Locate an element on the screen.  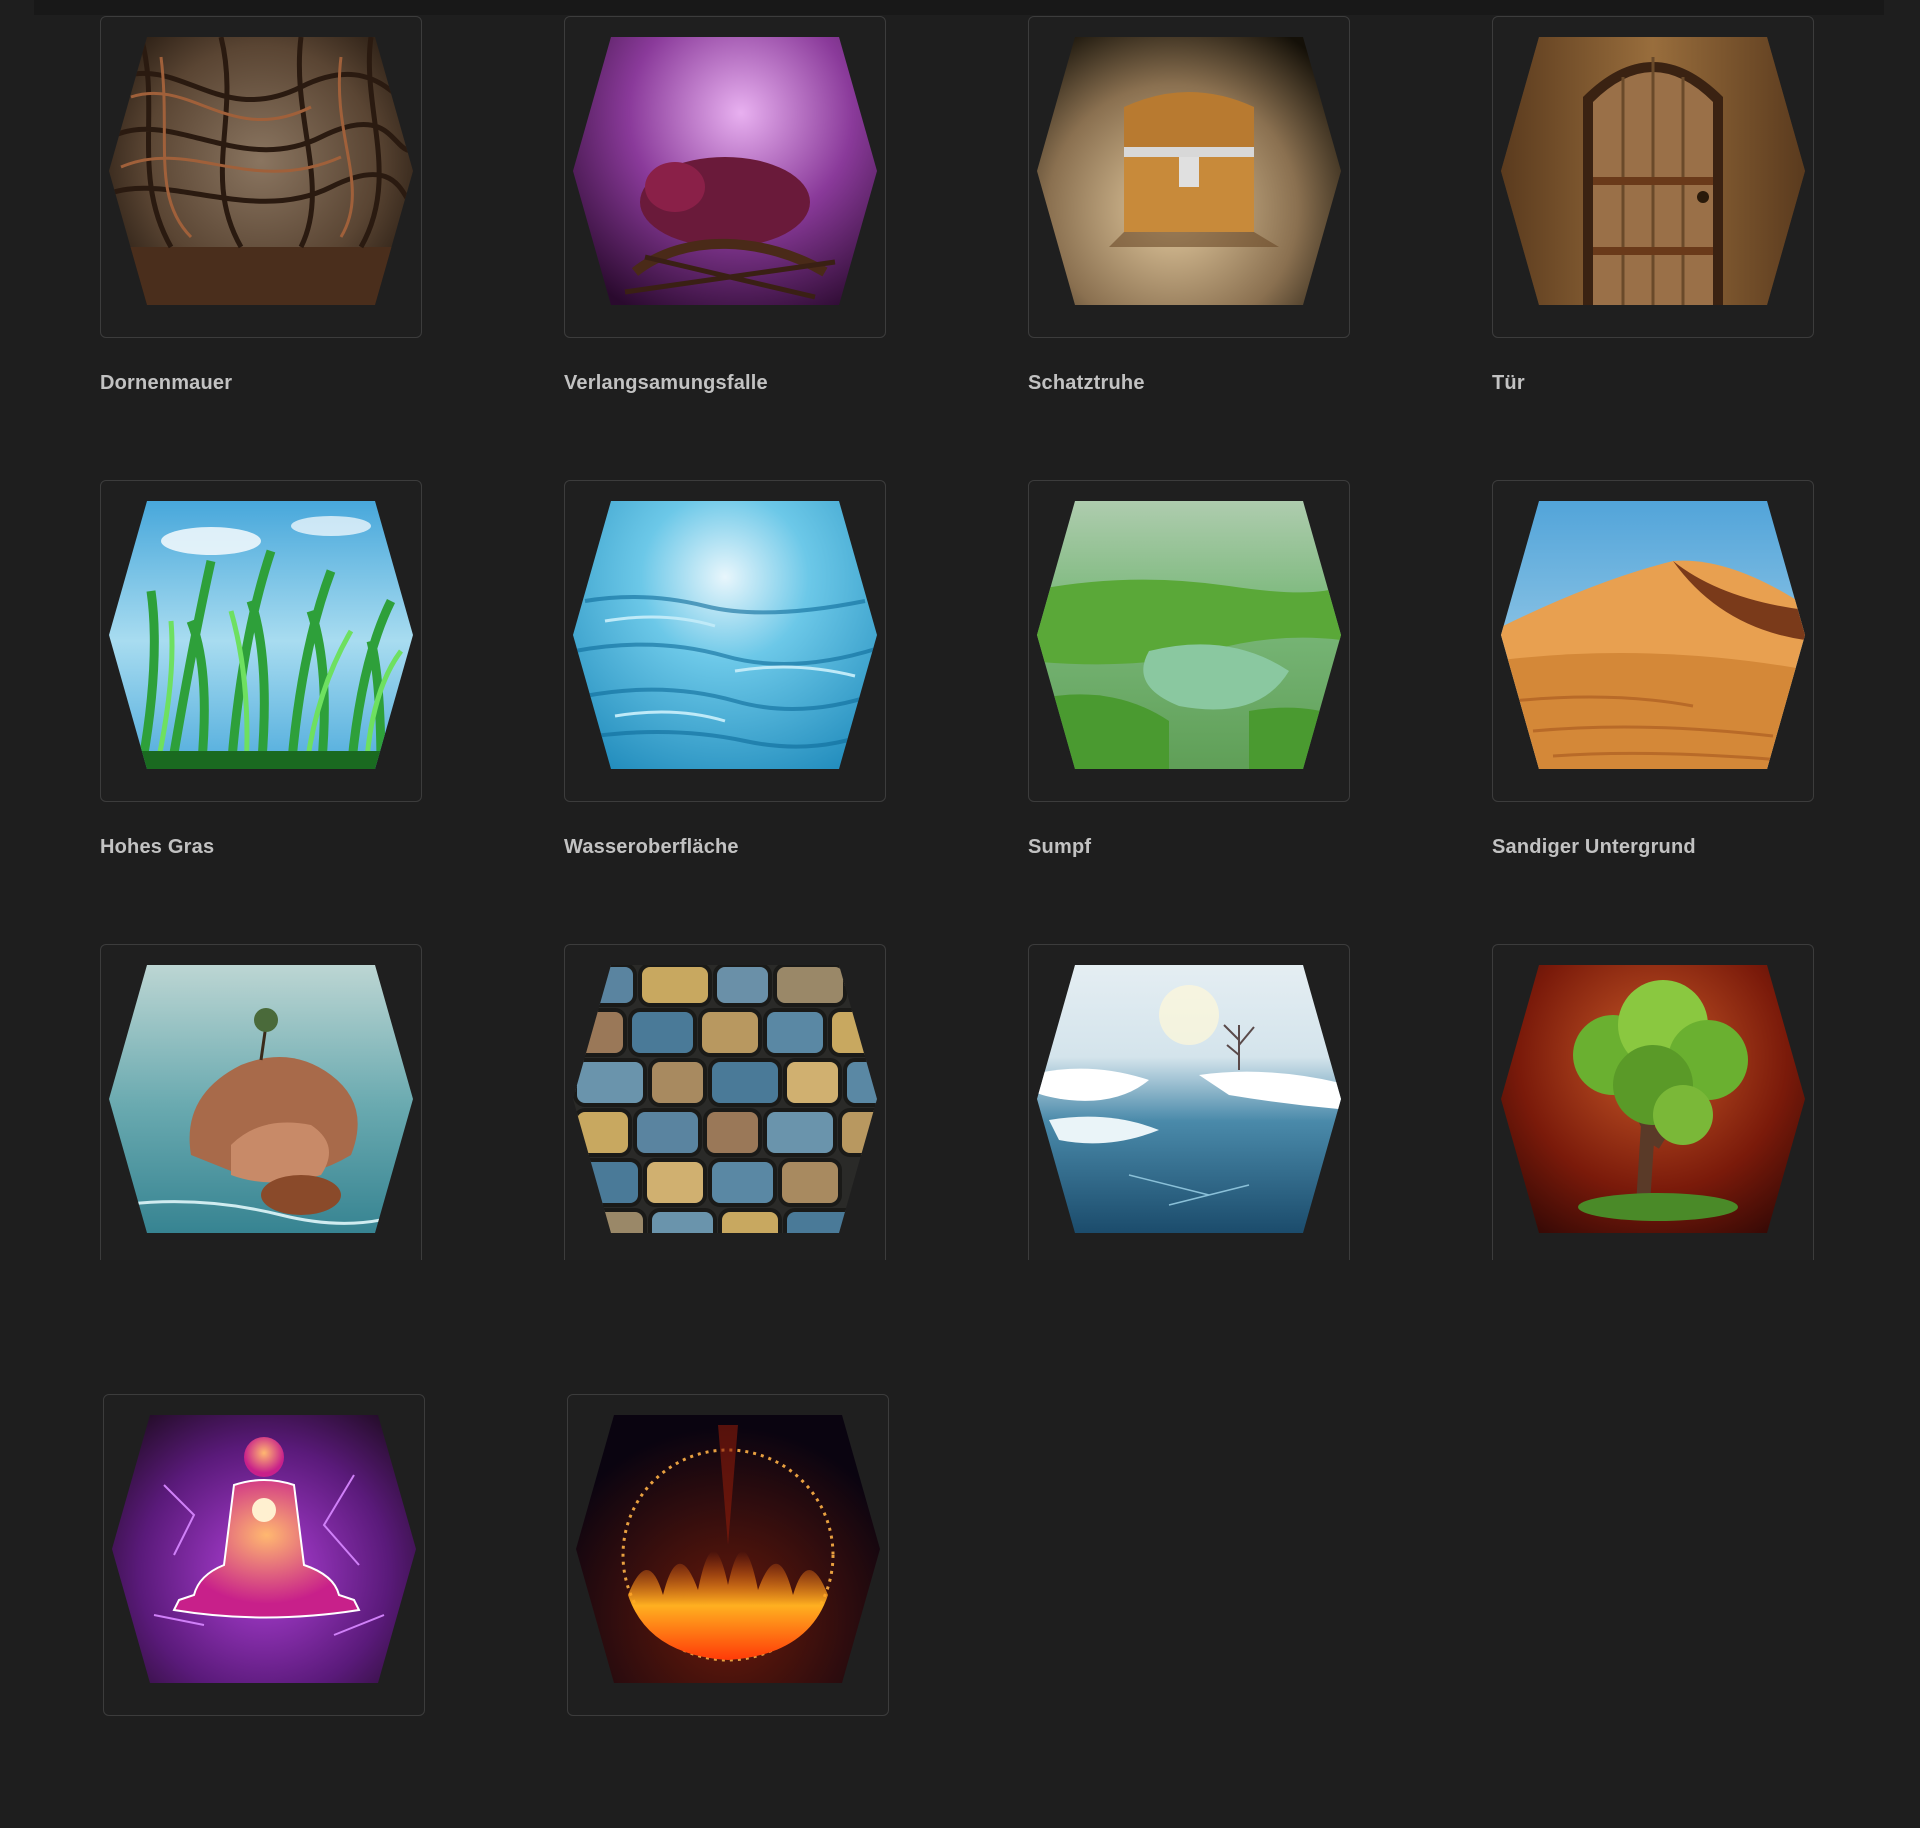
tile-hohes-gras is located at coordinates (261, 641).